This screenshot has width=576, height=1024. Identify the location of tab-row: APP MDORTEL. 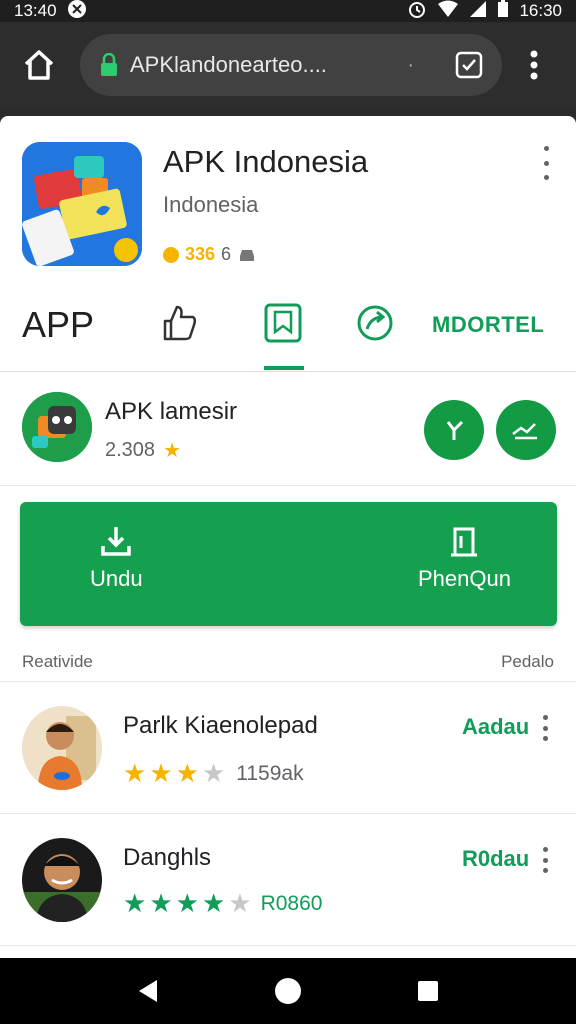
(288, 331).